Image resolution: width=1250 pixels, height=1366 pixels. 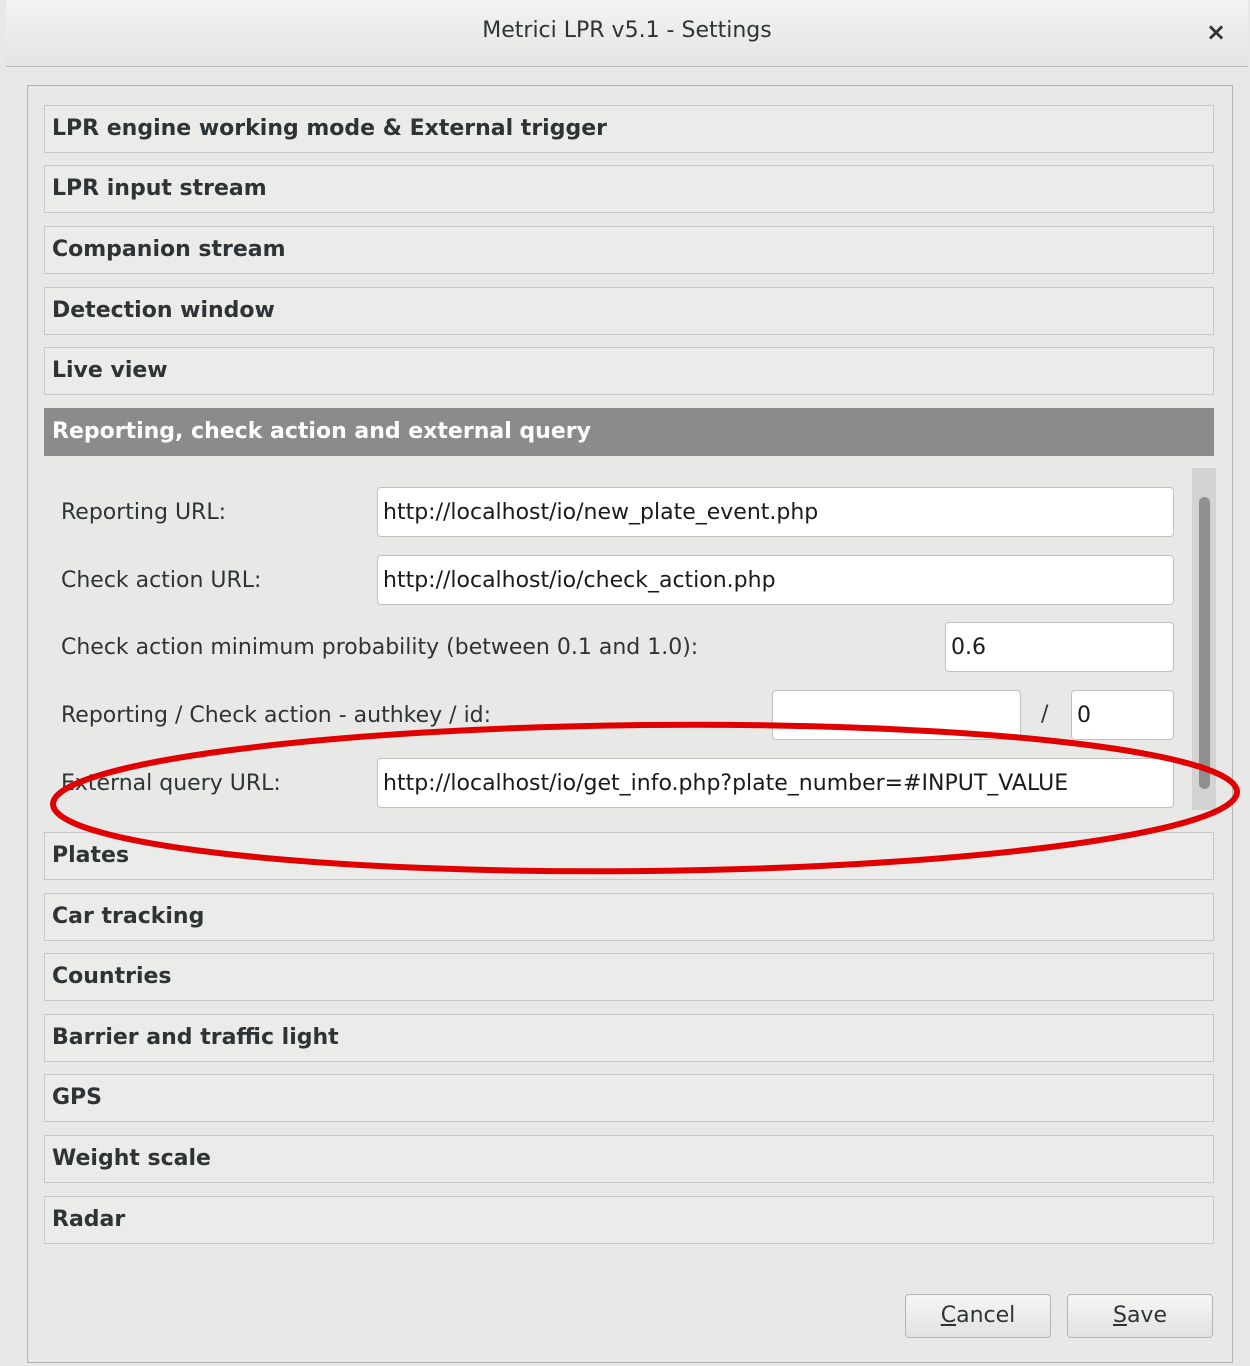 What do you see at coordinates (629, 977) in the screenshot?
I see `section-countries: Countries` at bounding box center [629, 977].